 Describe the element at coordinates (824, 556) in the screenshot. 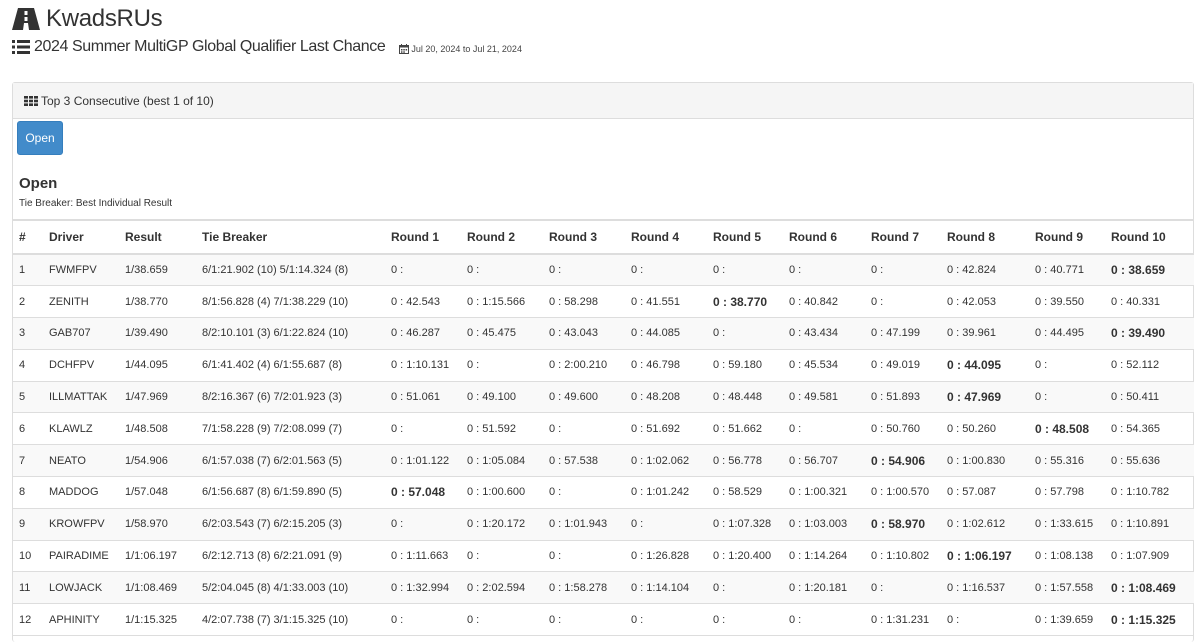

I see `round-cell: 0 : 1:14.264` at that location.